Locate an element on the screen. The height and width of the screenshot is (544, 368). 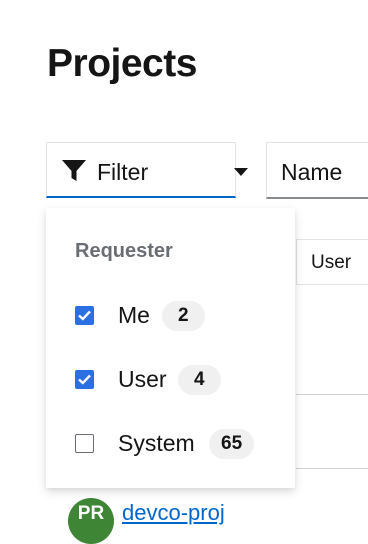
count-badge: 65 is located at coordinates (232, 444).